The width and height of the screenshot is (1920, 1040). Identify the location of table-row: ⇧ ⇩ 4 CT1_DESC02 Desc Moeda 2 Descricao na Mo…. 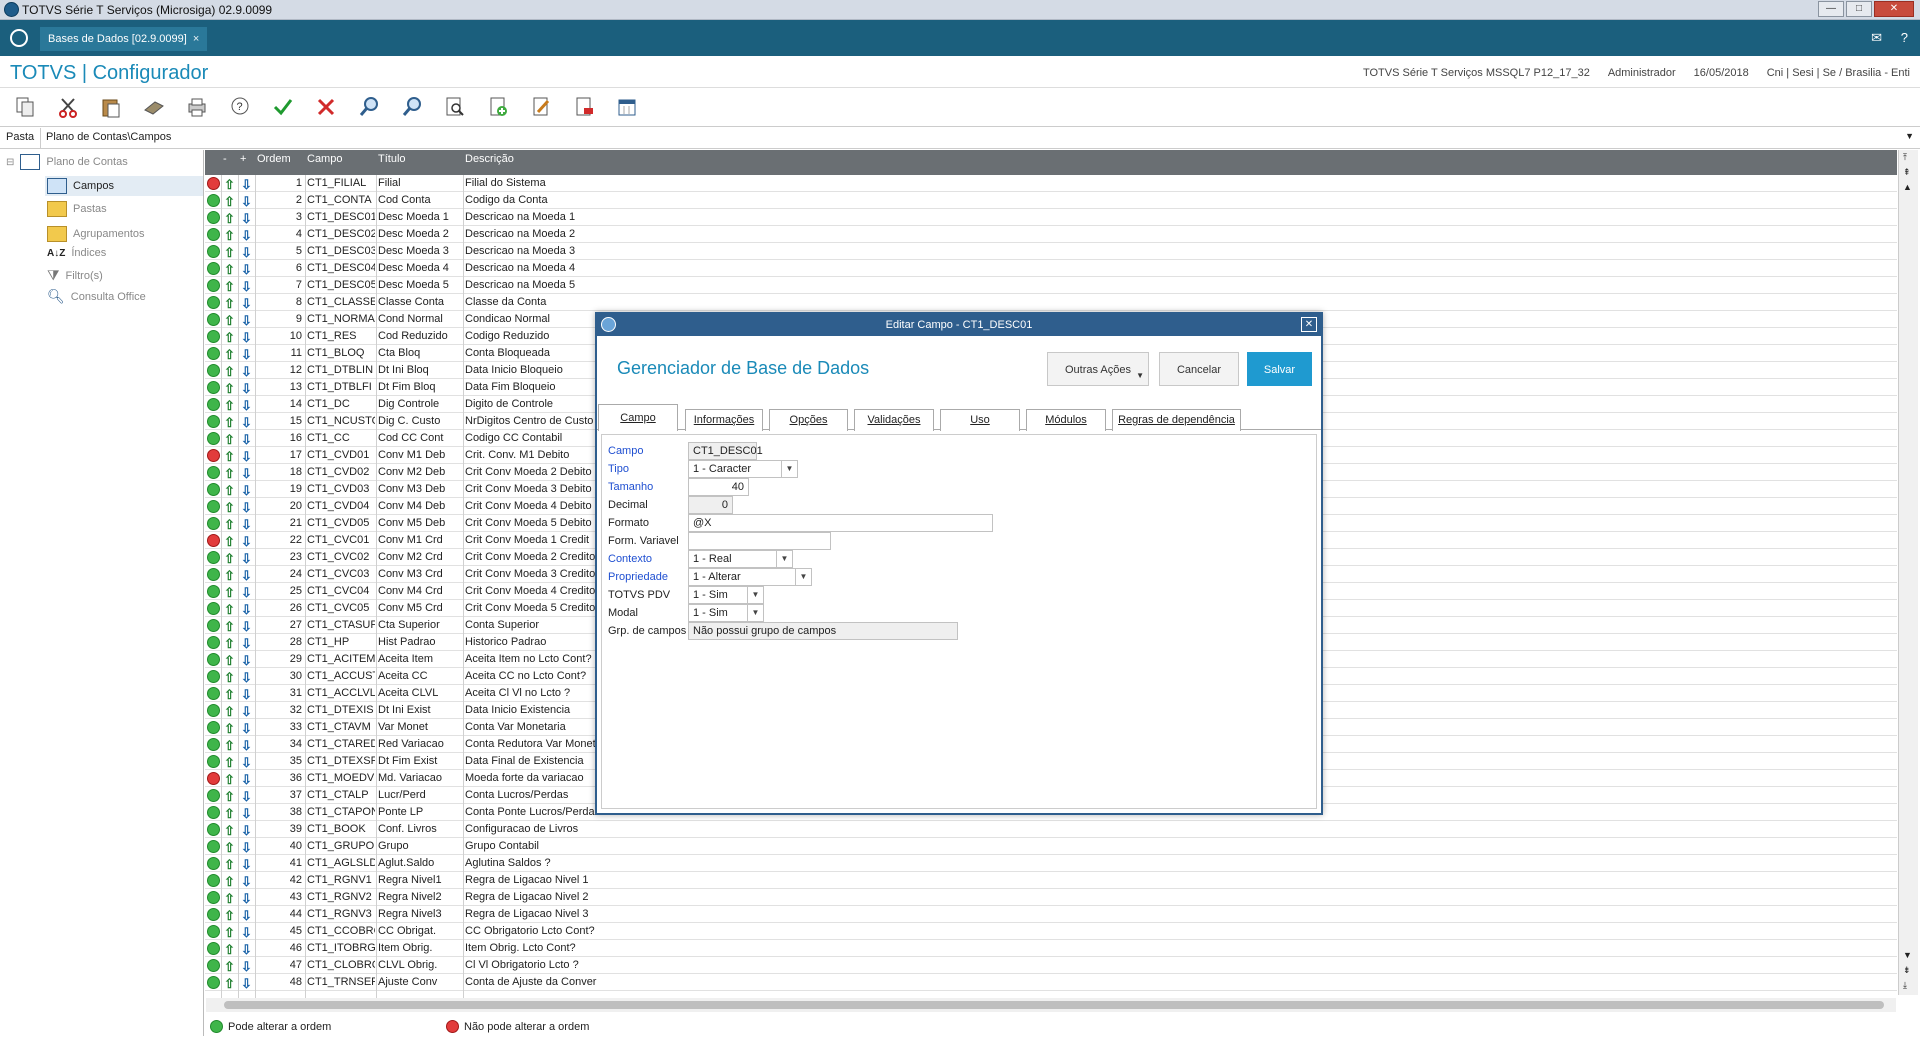
(1051, 234).